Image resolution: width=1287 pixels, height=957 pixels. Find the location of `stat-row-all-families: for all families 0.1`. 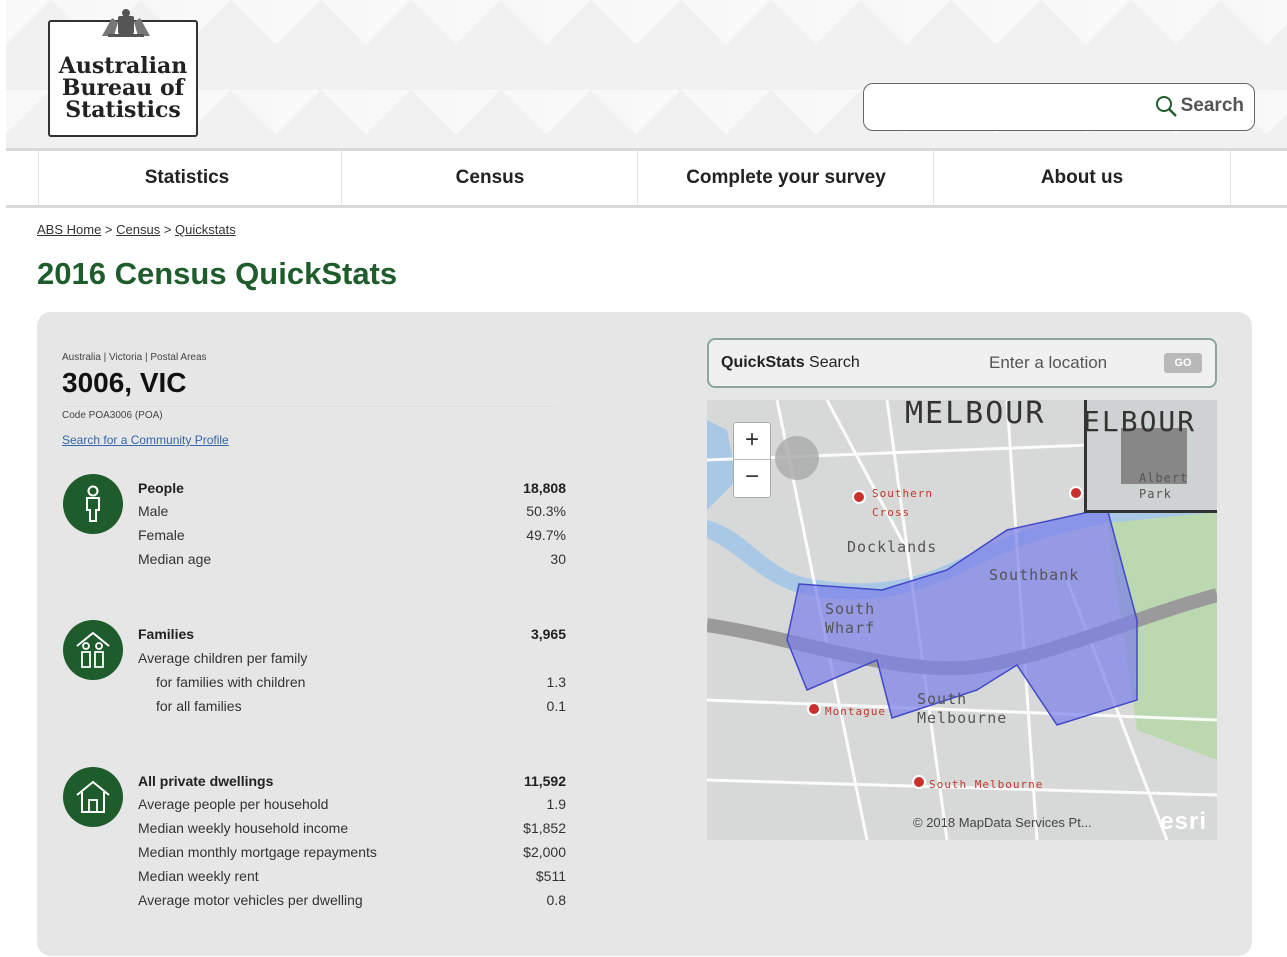

stat-row-all-families: for all families 0.1 is located at coordinates (352, 710).